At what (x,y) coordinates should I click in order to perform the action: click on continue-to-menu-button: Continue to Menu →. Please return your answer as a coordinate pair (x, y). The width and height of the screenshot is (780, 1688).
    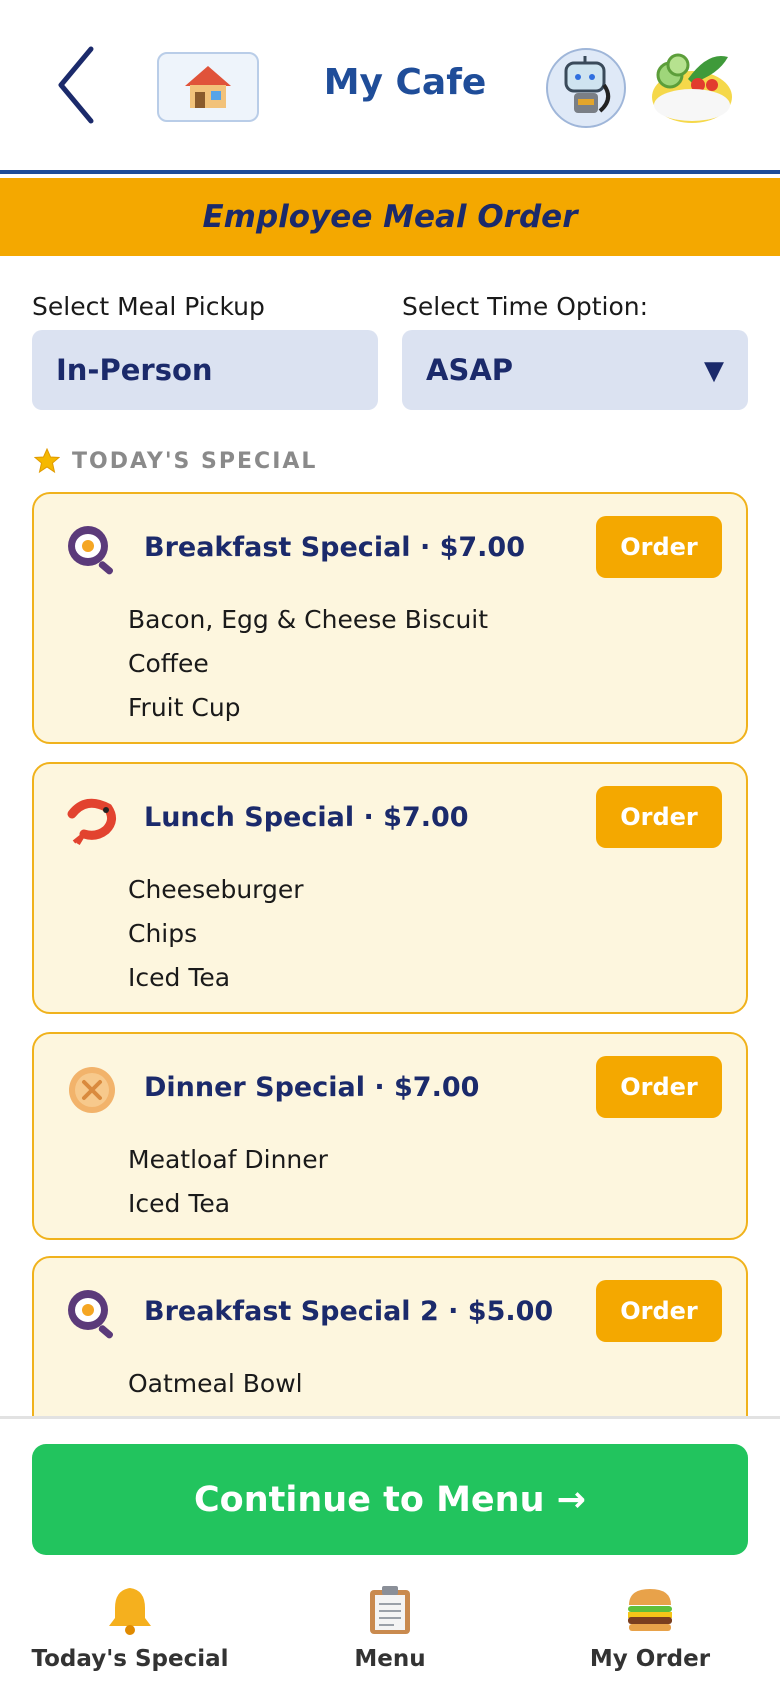
    Looking at the image, I should click on (390, 1499).